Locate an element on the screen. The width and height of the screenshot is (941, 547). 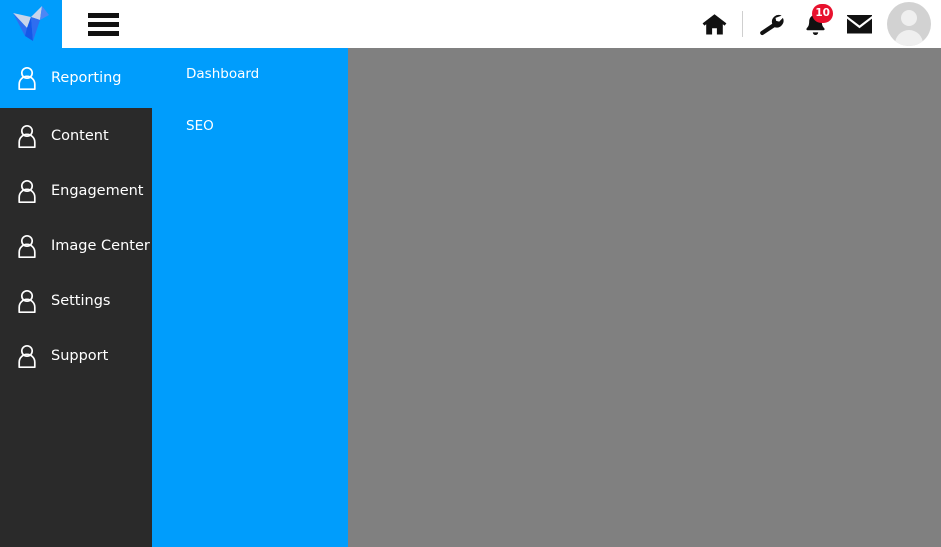
top-header-bar: 10 is located at coordinates (470, 24).